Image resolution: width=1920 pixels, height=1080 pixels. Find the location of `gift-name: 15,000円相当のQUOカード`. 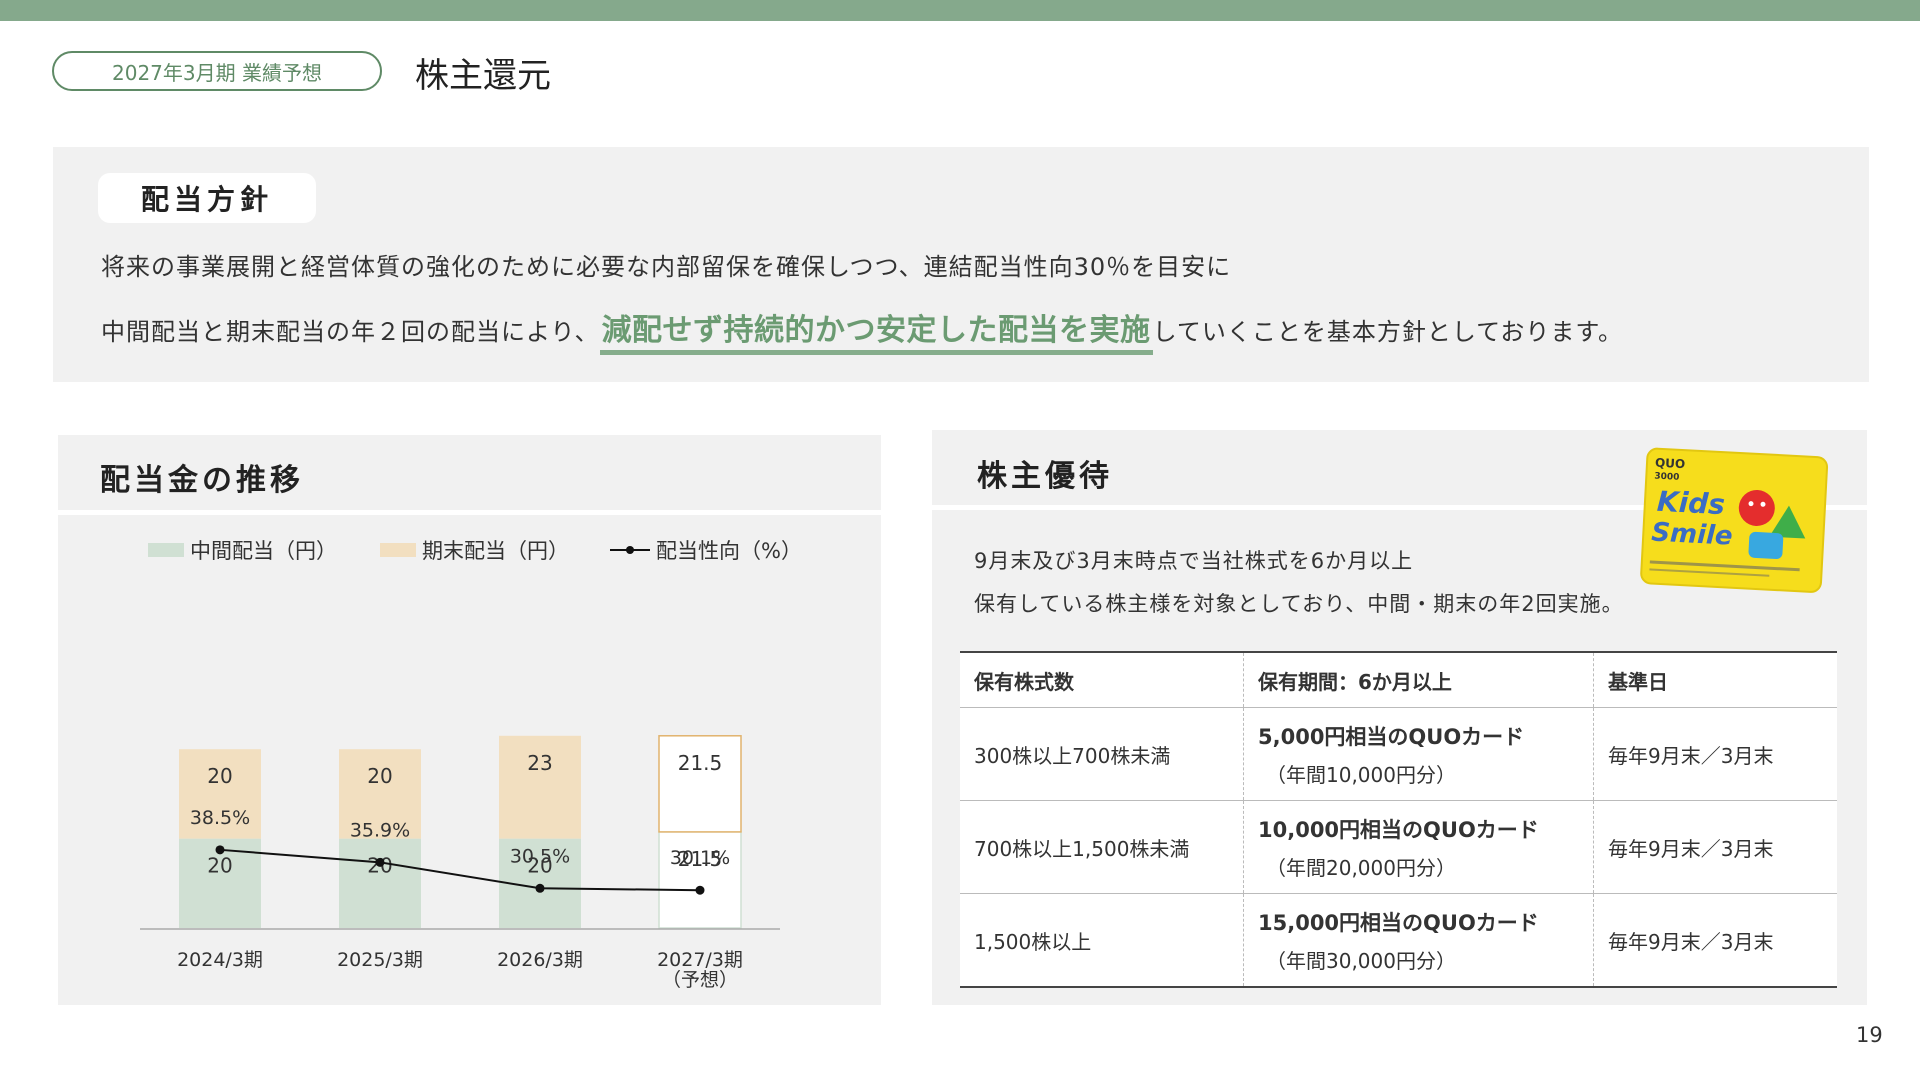

gift-name: 15,000円相当のQUOカード is located at coordinates (1398, 922).